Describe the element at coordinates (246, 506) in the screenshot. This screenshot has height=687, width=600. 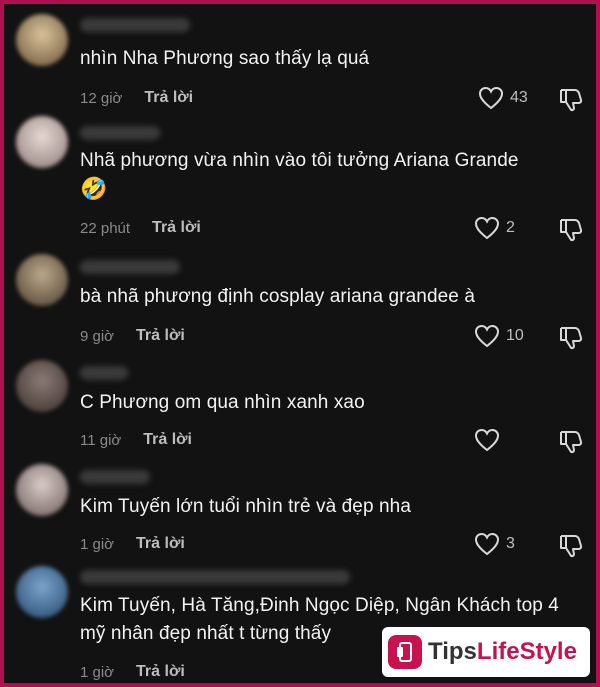
I see `comment-text: Kim Tuyến lớn tuổi nhìn trẻ và đẹp nha` at that location.